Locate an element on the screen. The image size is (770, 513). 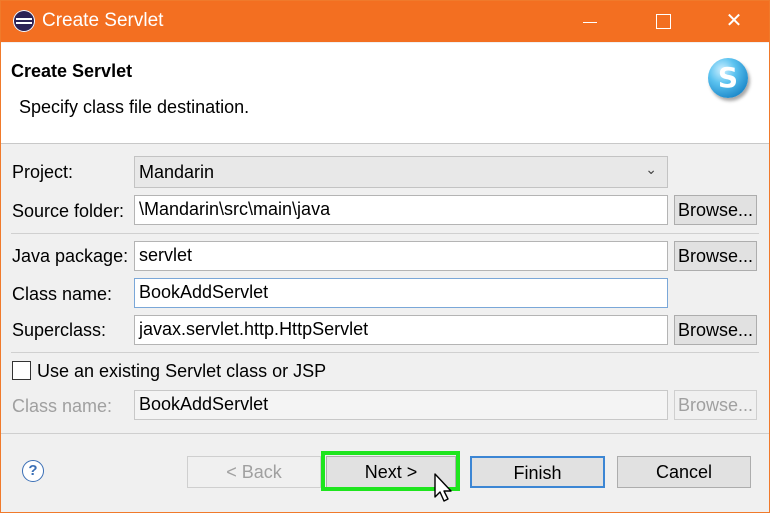
existing-class-name-input: BookAddServlet is located at coordinates (401, 405).